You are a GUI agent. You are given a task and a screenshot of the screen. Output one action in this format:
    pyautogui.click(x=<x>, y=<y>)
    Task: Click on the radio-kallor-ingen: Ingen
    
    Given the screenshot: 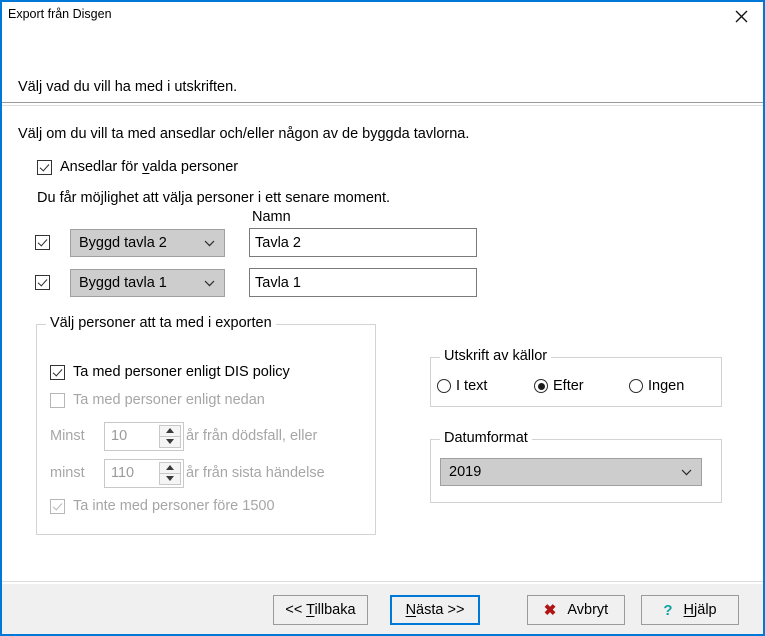 What is the action you would take?
    pyautogui.click(x=656, y=386)
    